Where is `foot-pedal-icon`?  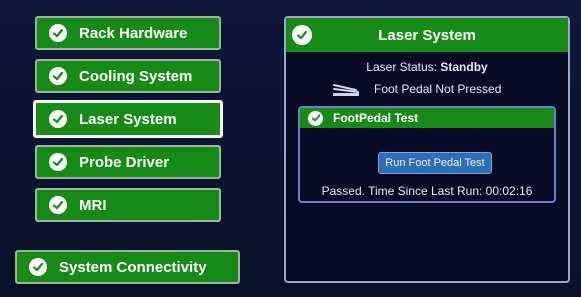 foot-pedal-icon is located at coordinates (346, 89).